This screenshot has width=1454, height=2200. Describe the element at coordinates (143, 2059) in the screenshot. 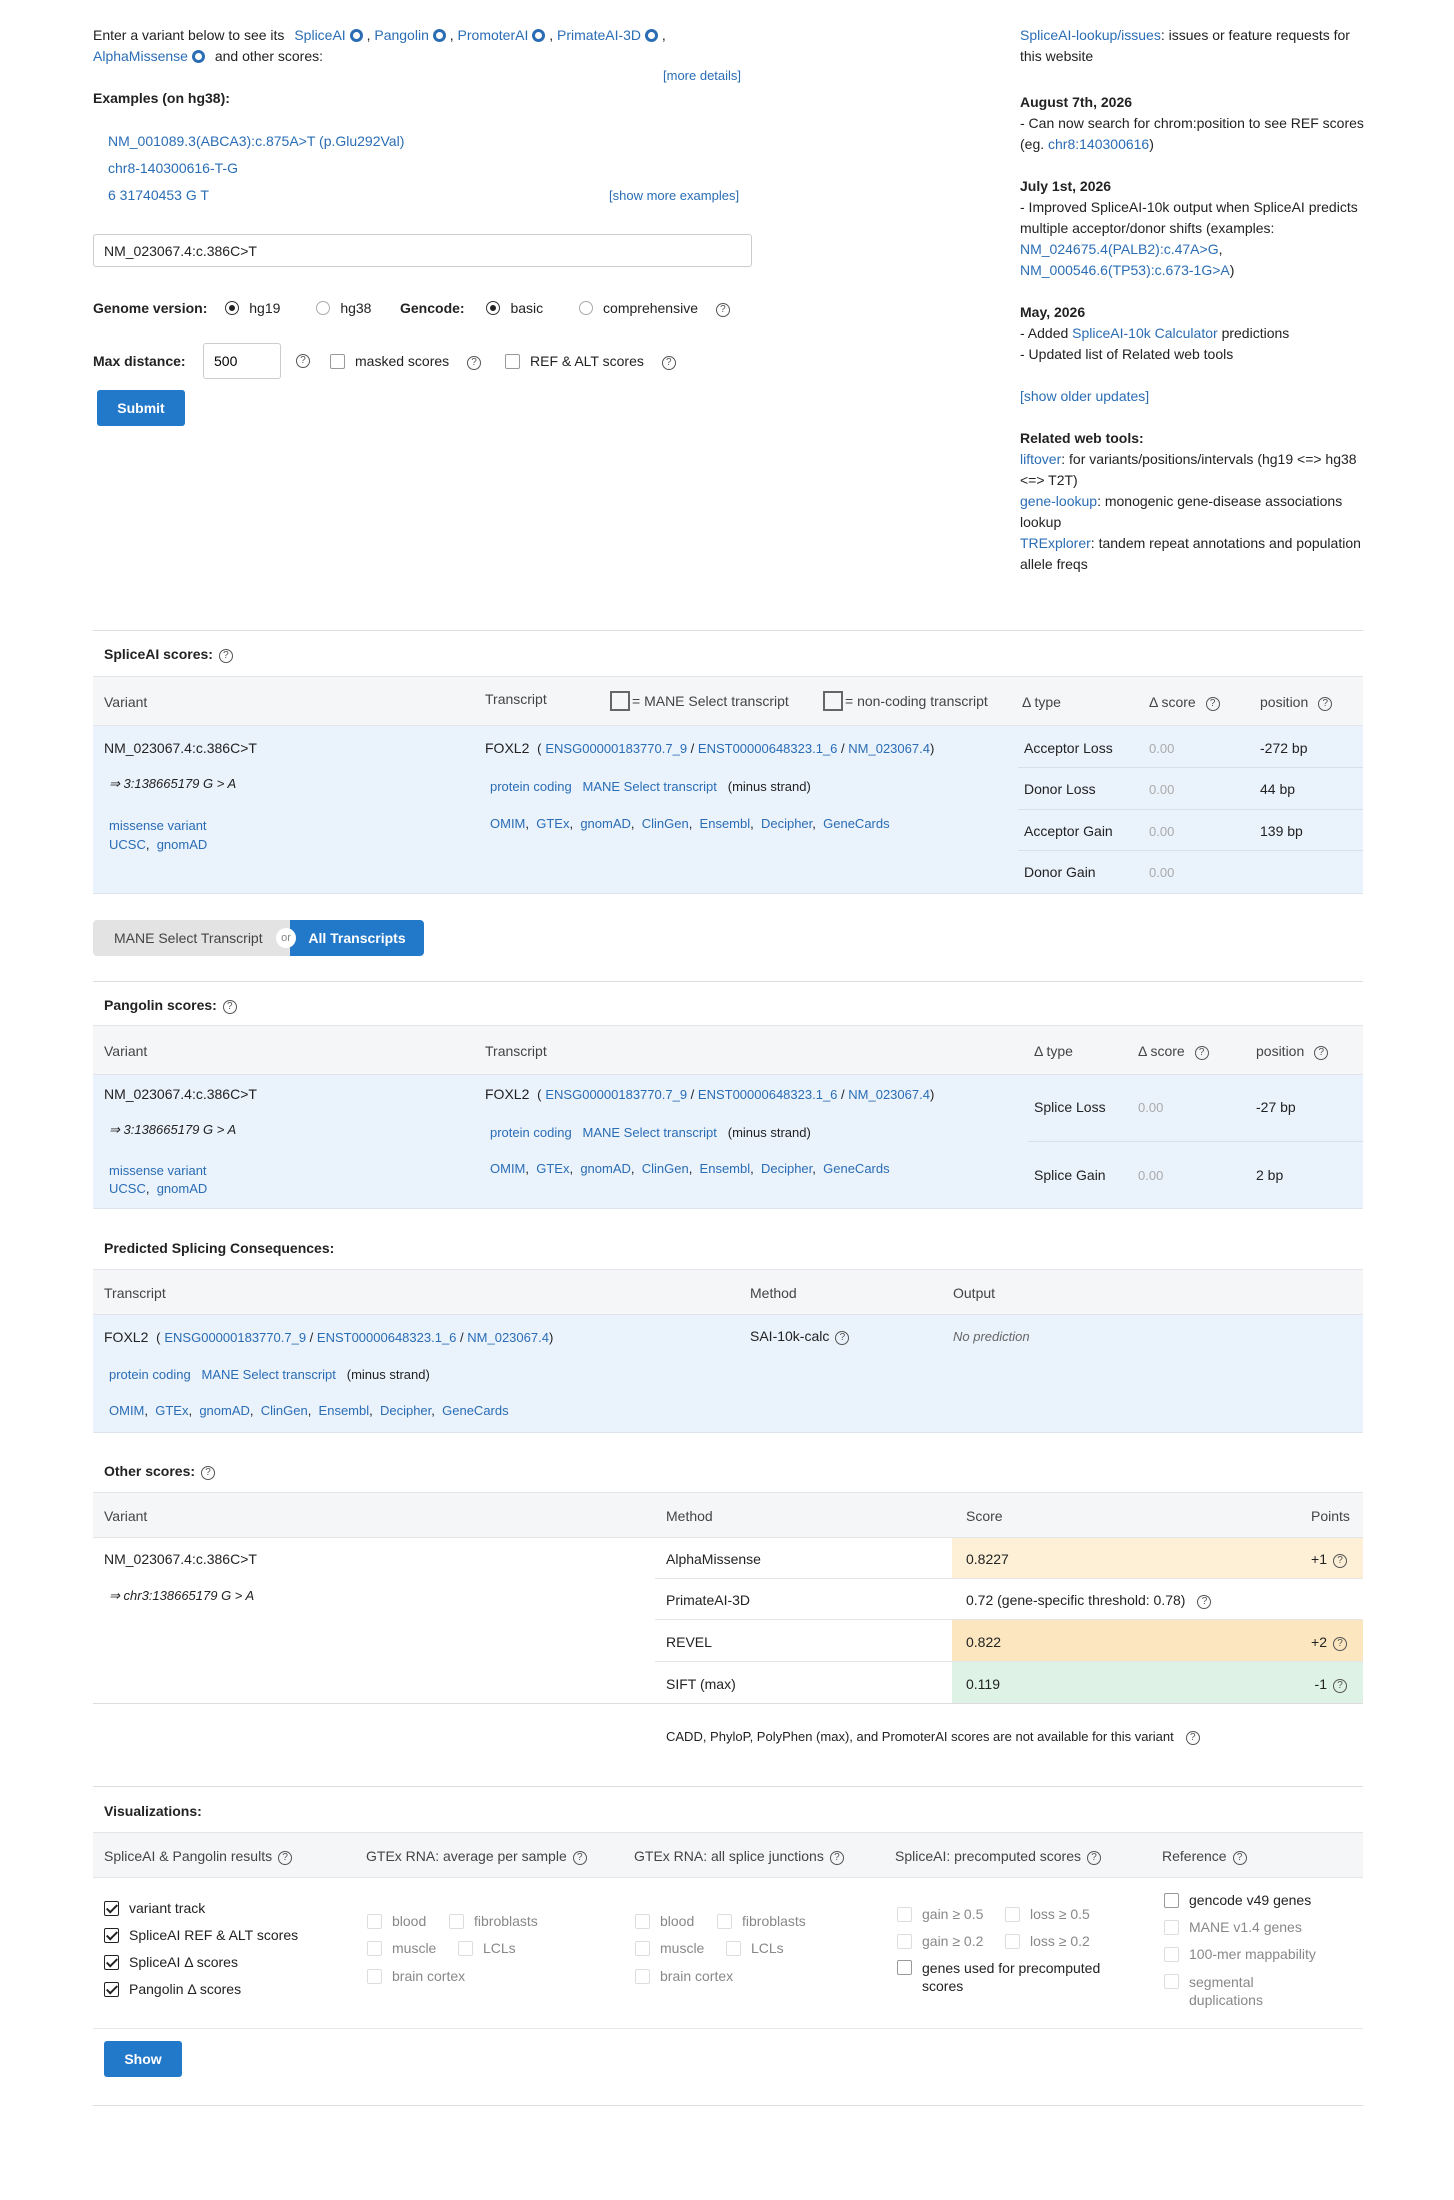

I see `show-visualization-button: Show` at that location.